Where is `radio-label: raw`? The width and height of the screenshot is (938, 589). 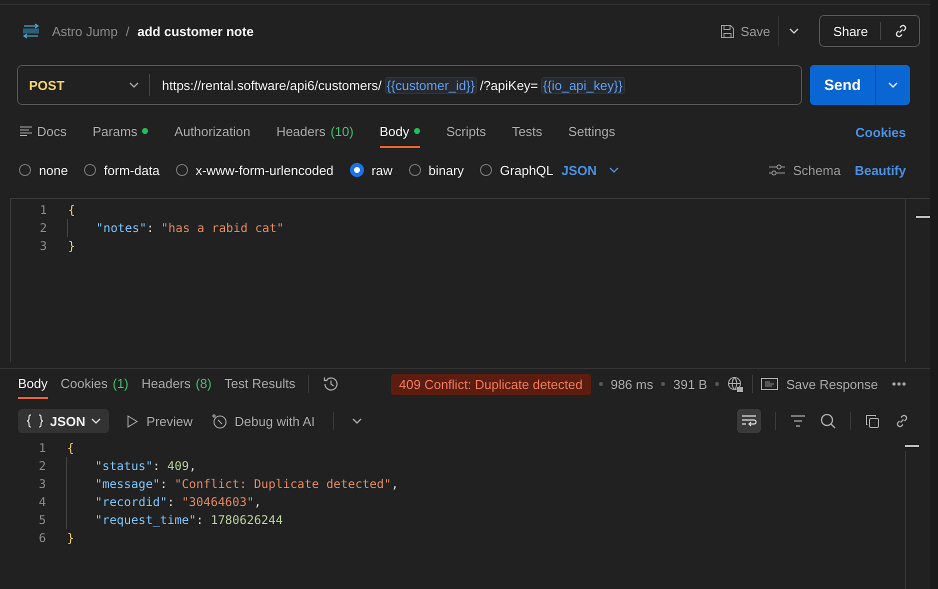
radio-label: raw is located at coordinates (382, 170).